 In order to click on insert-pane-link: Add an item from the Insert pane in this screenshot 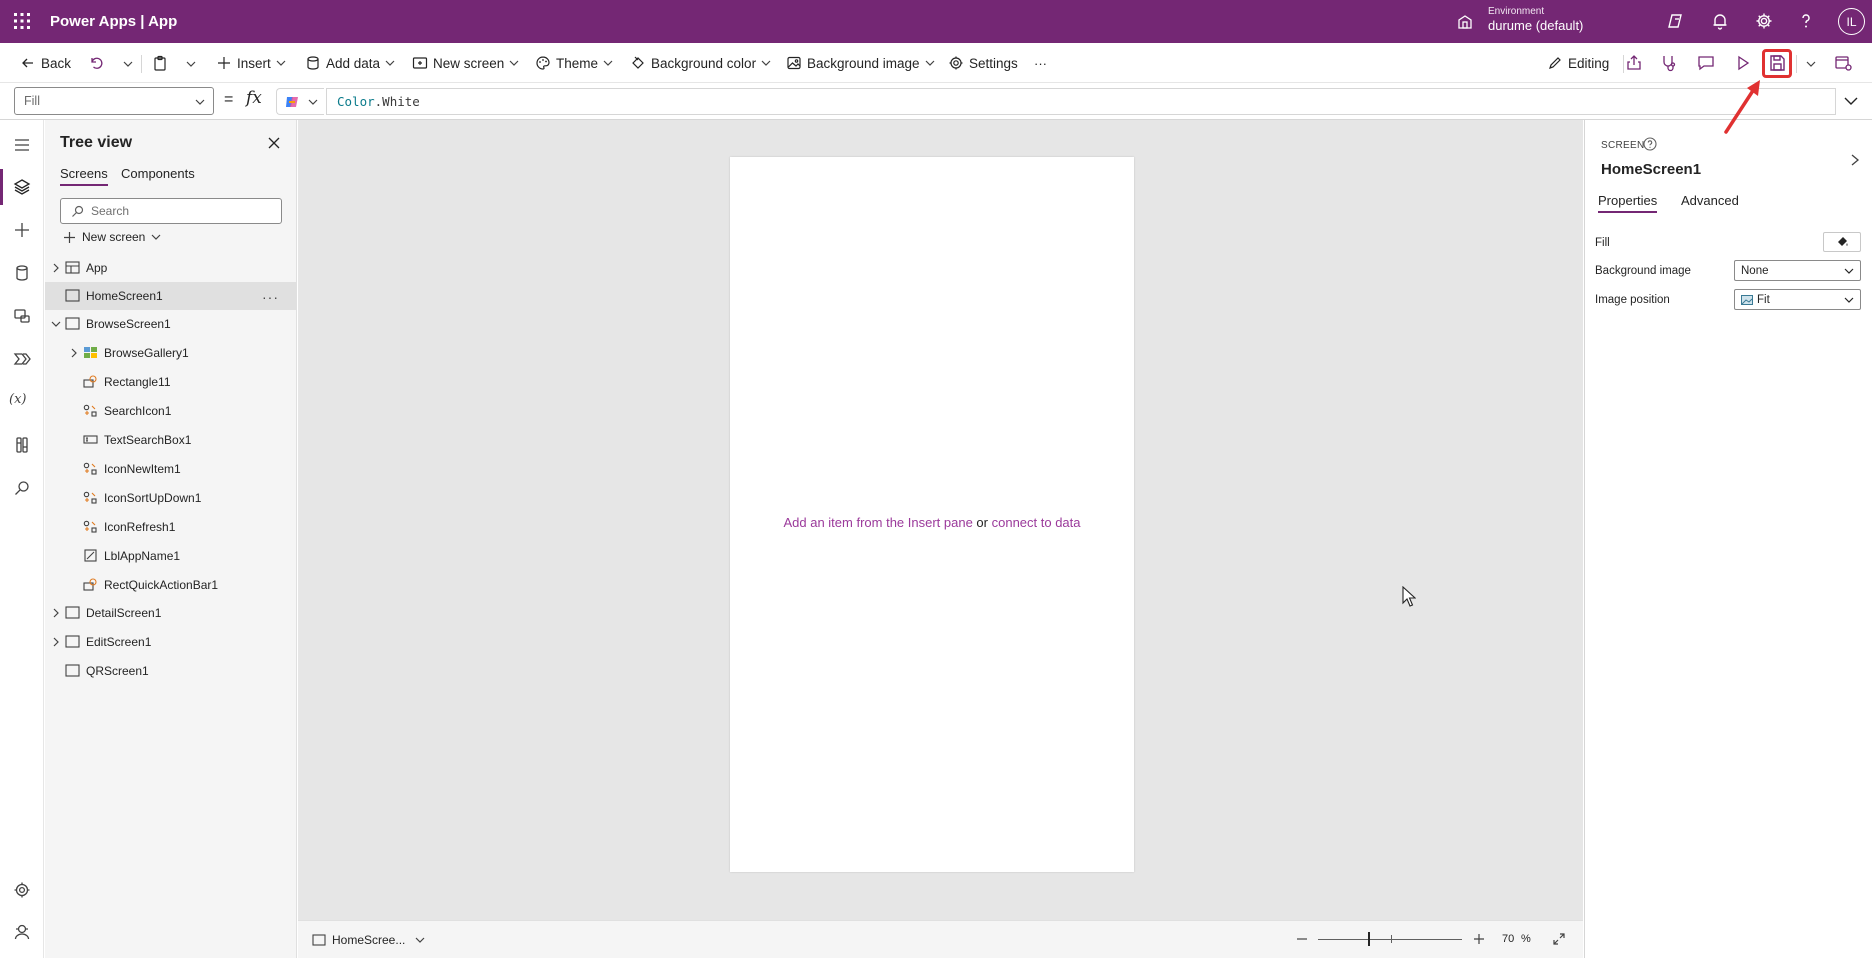, I will do `click(877, 522)`.